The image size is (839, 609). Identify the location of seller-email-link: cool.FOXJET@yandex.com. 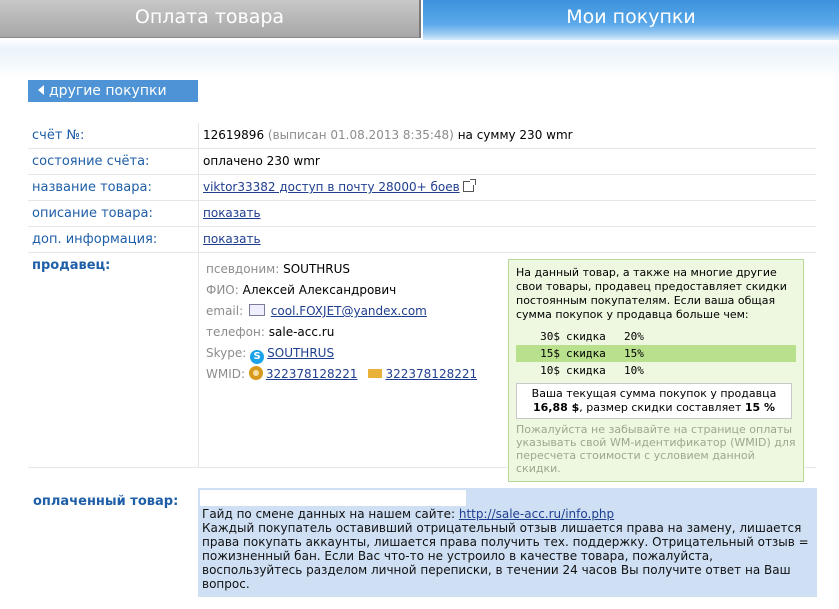
(349, 311).